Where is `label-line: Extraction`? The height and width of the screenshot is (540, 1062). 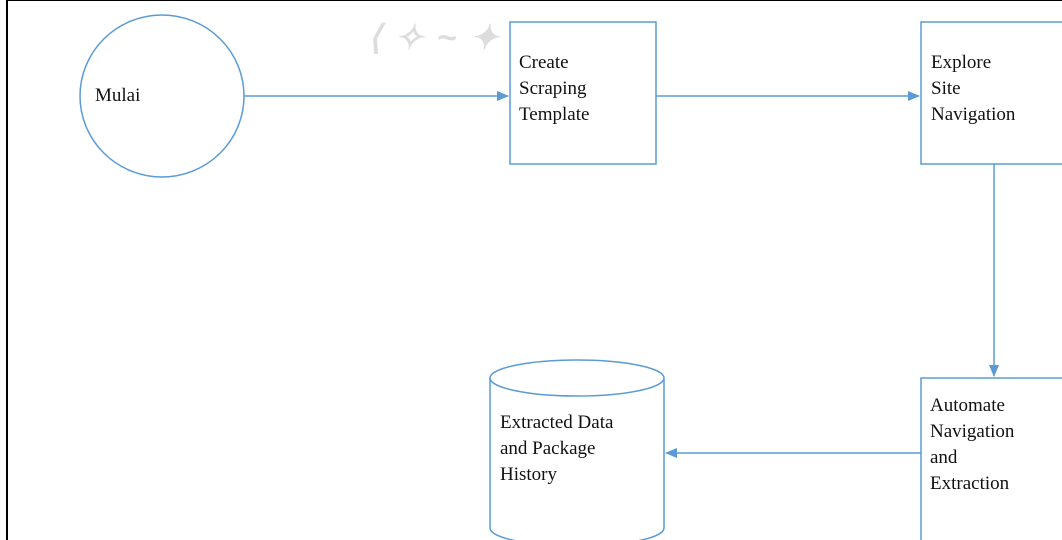
label-line: Extraction is located at coordinates (970, 483).